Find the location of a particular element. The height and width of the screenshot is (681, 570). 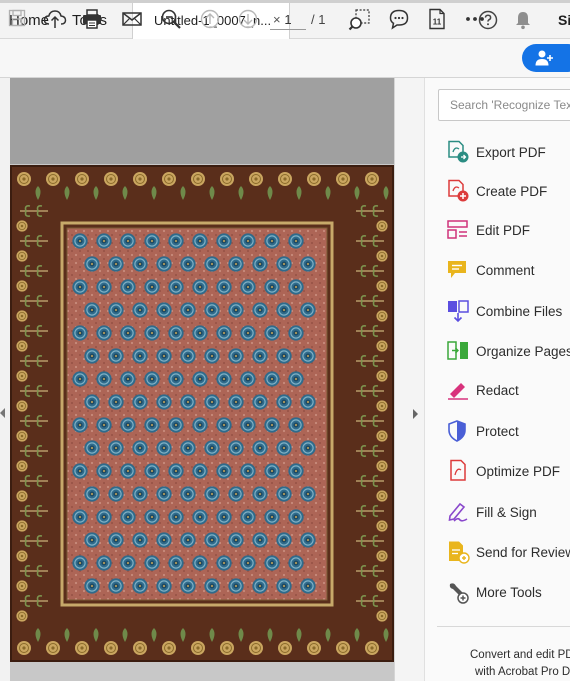

tool-protect: Protect is located at coordinates (508, 432).